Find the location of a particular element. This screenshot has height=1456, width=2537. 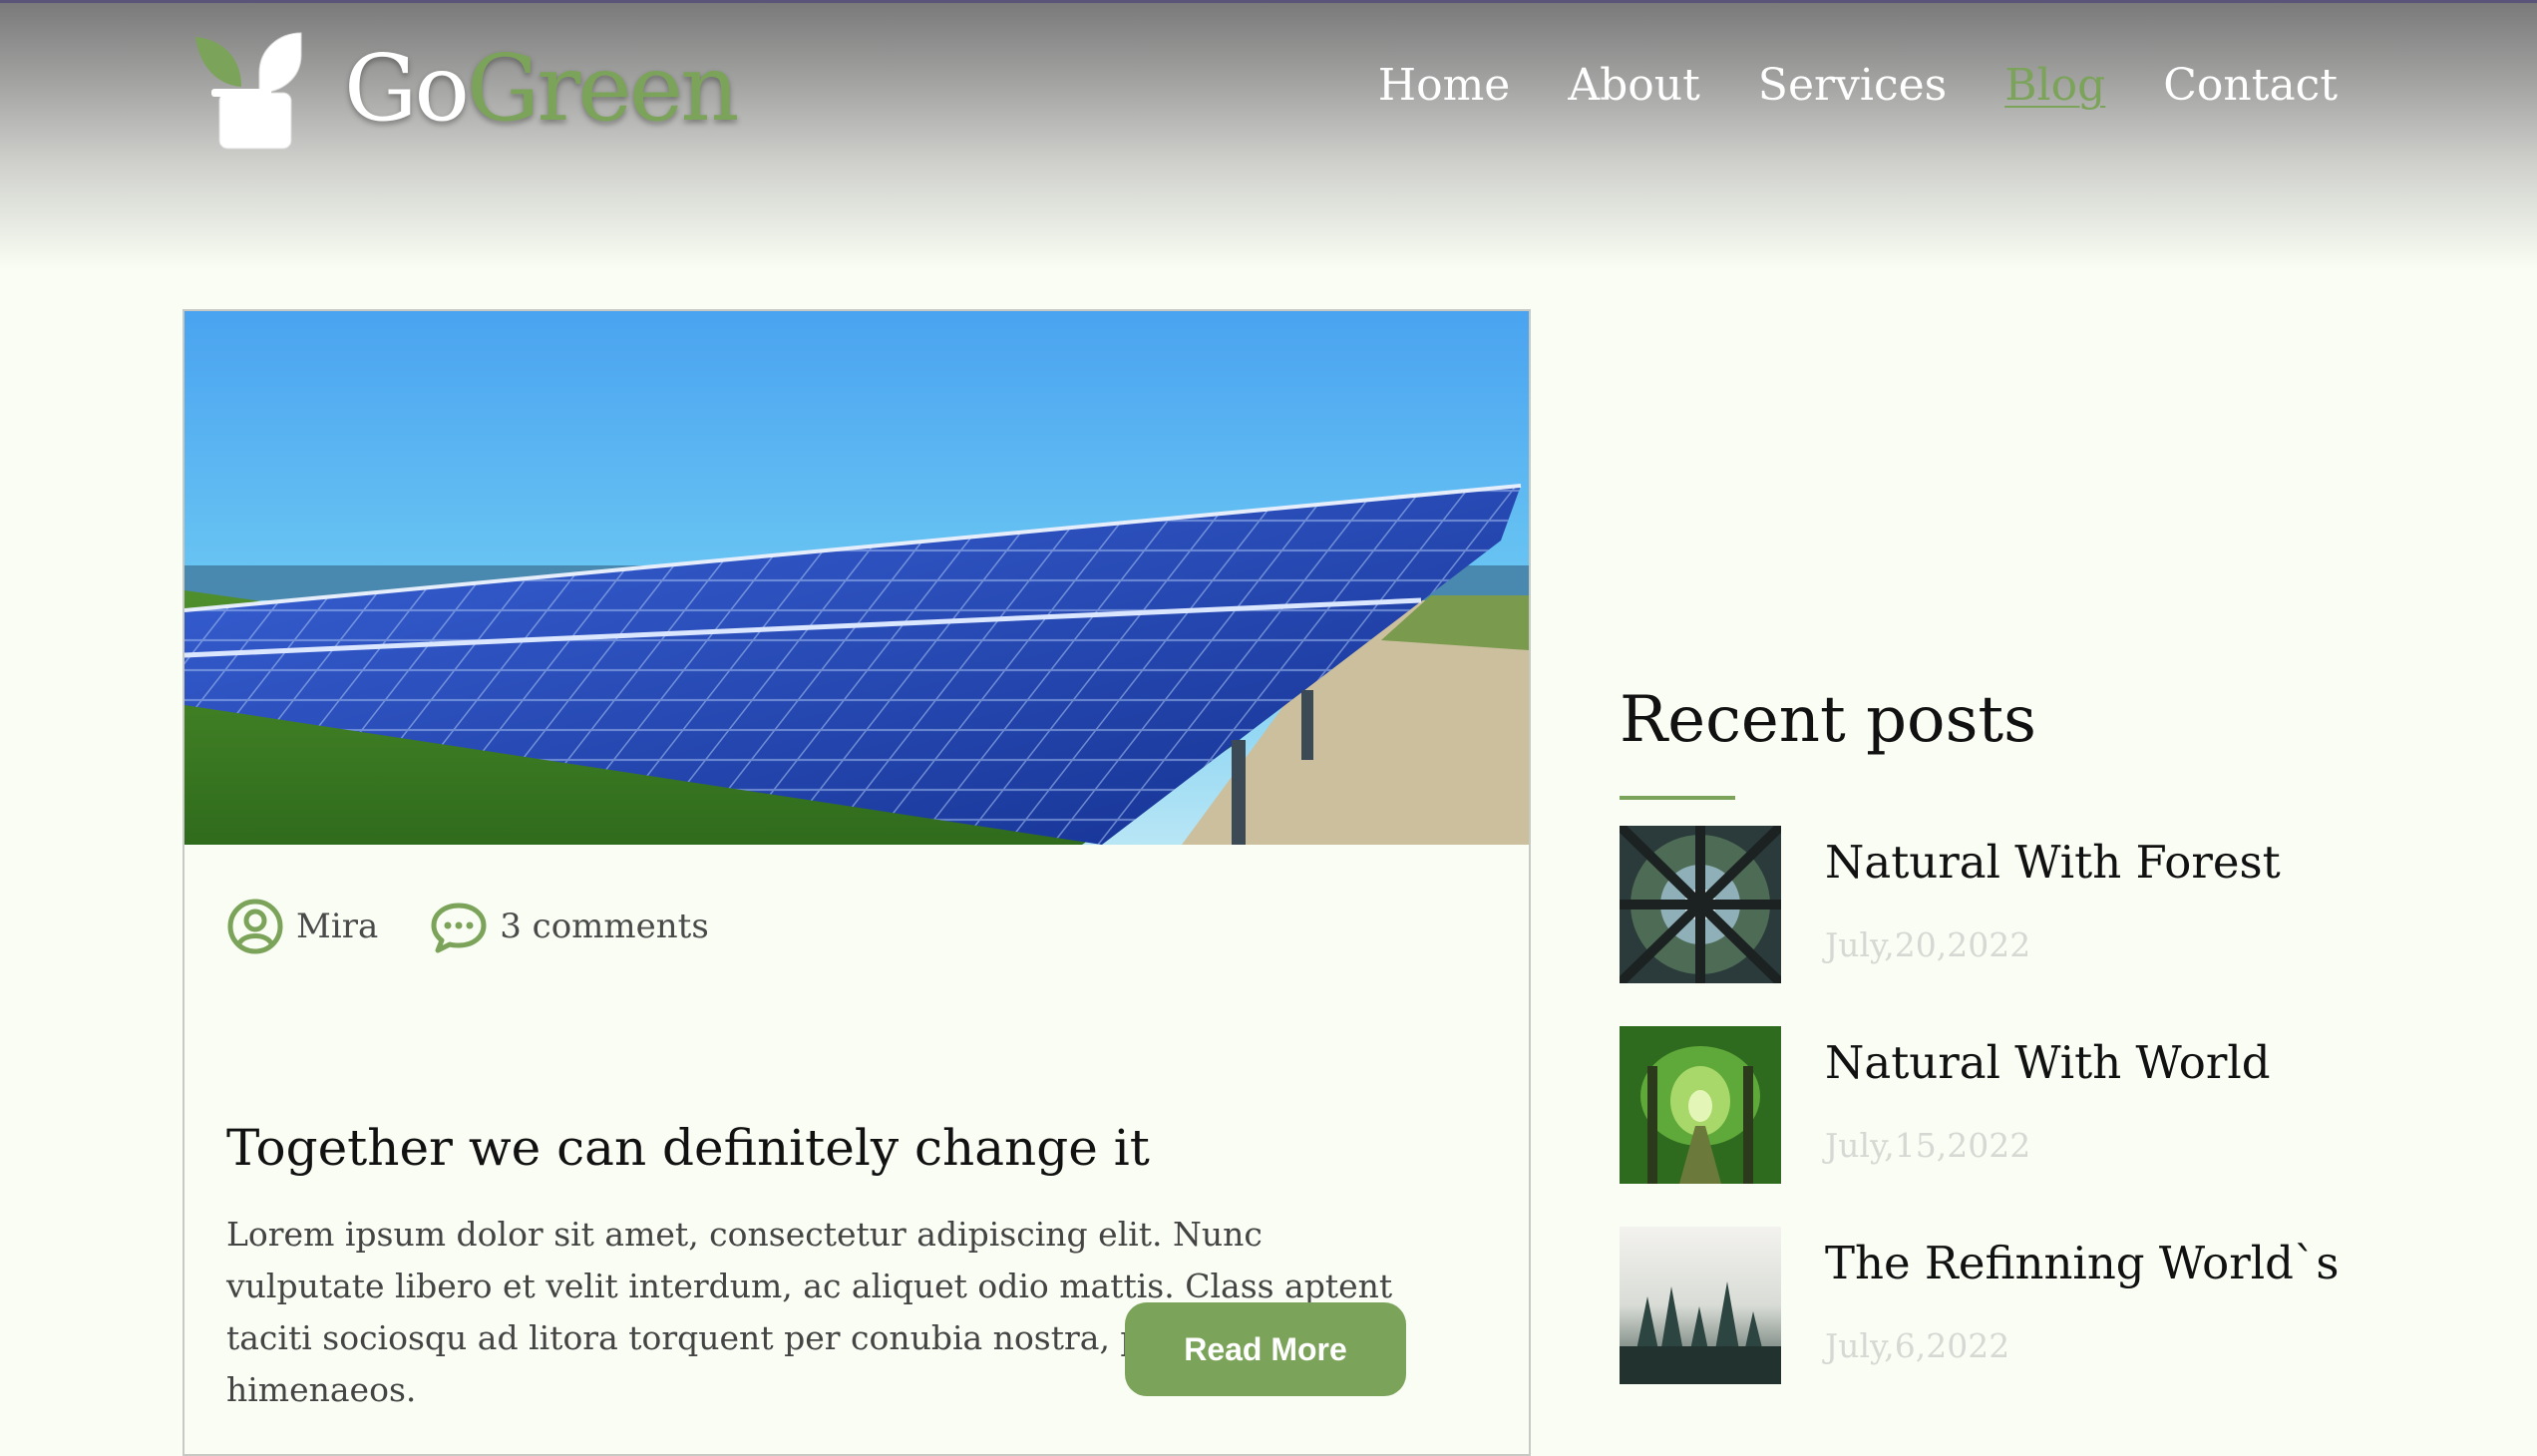

heading-underline is located at coordinates (1677, 798).